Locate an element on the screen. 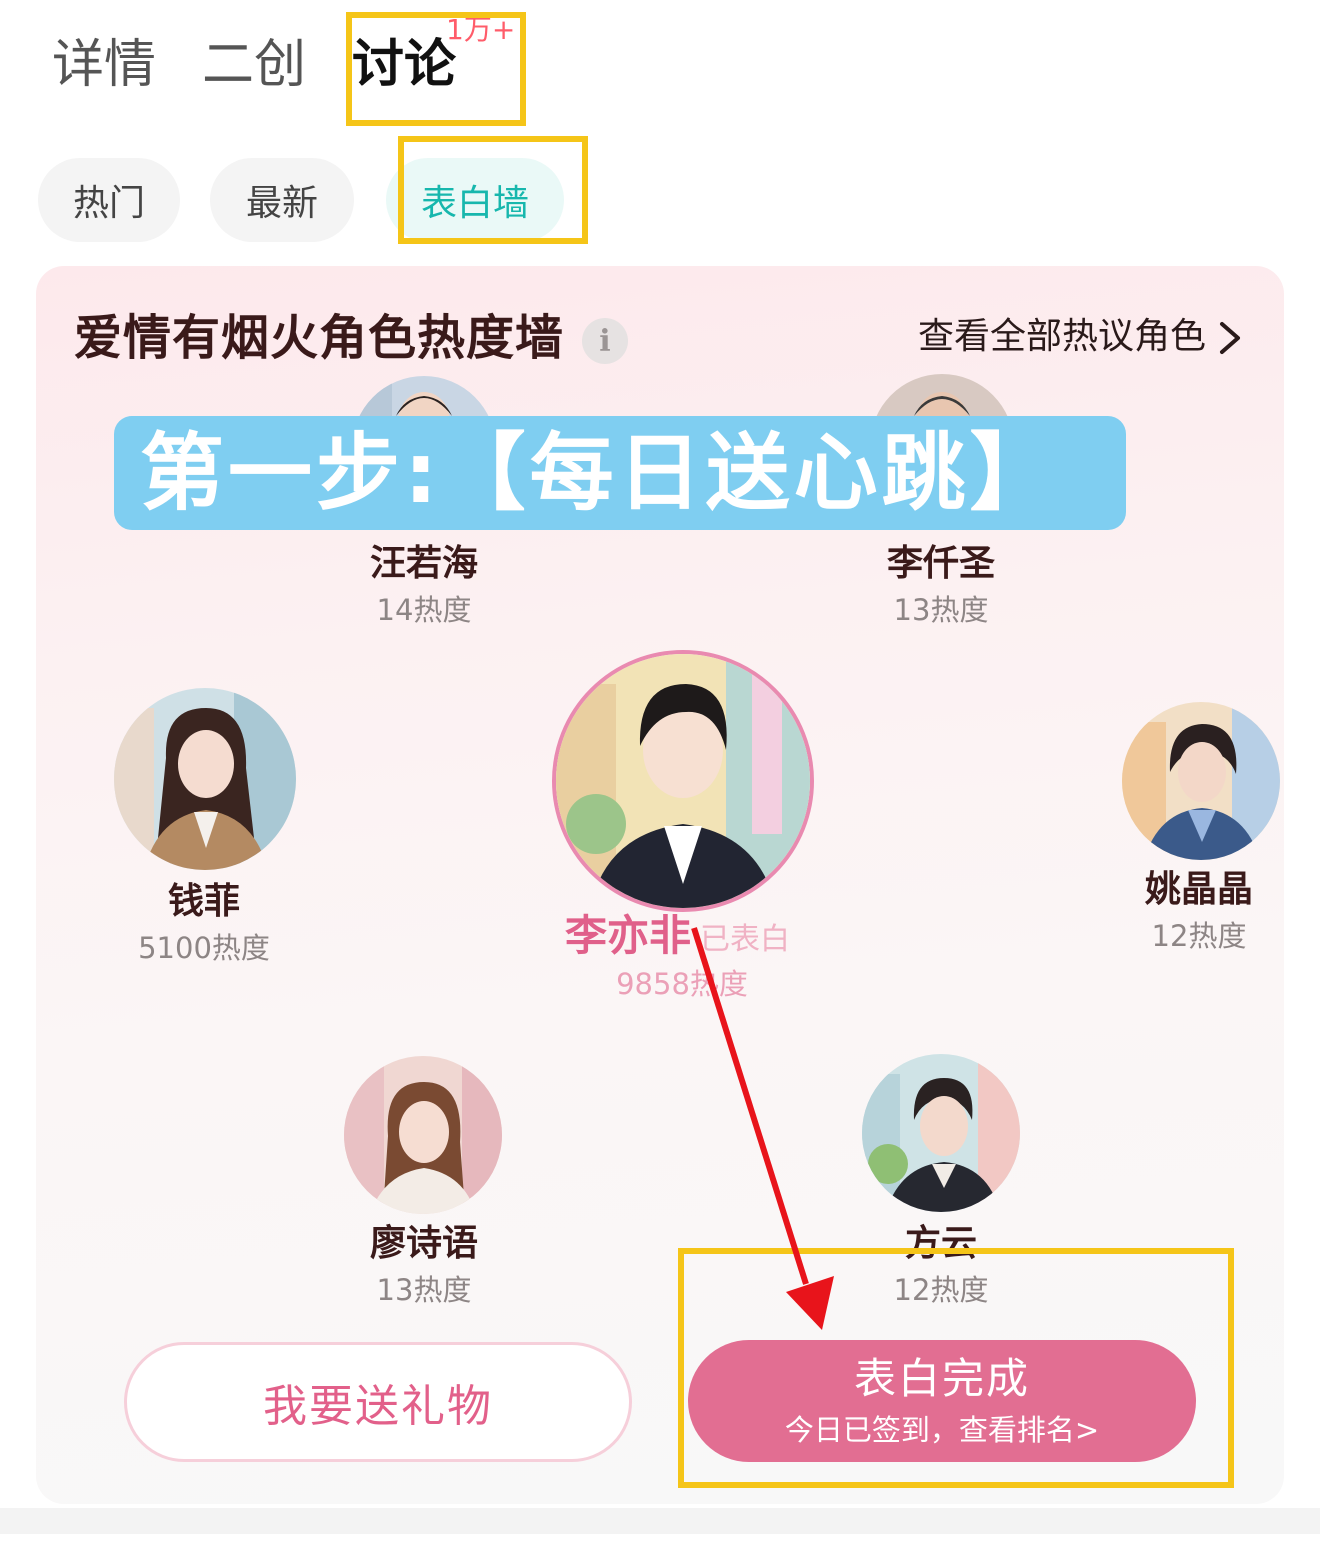  step-one-banner: 第一步:【每日送心跳】 is located at coordinates (620, 473).